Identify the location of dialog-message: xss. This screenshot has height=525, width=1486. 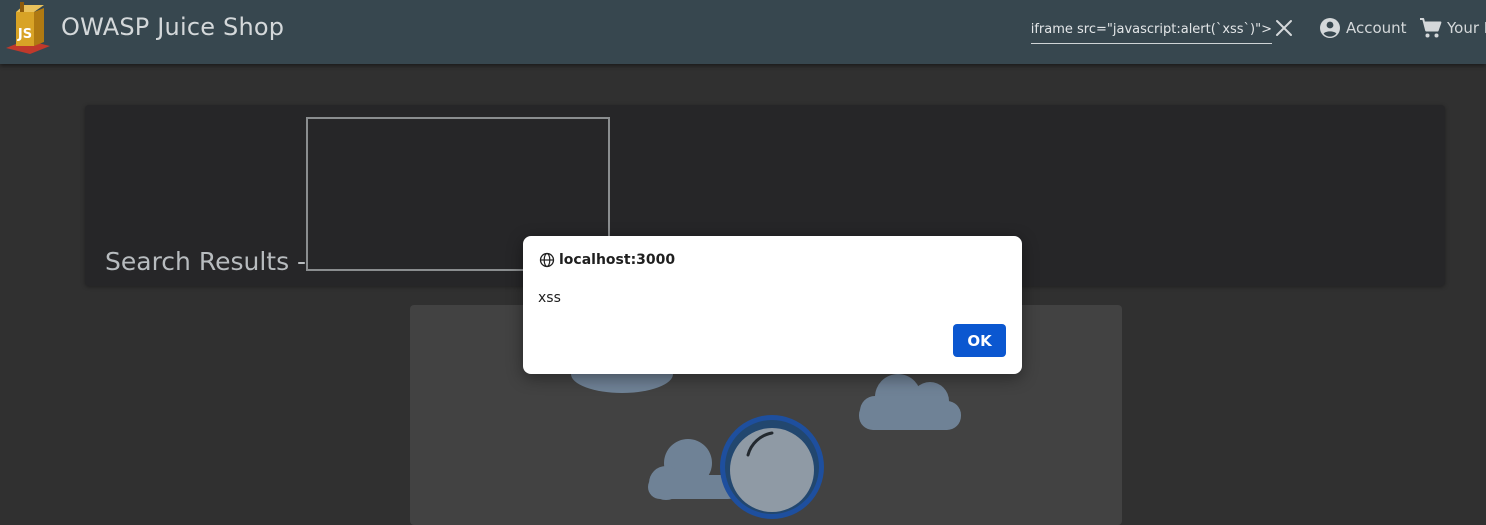
(549, 298).